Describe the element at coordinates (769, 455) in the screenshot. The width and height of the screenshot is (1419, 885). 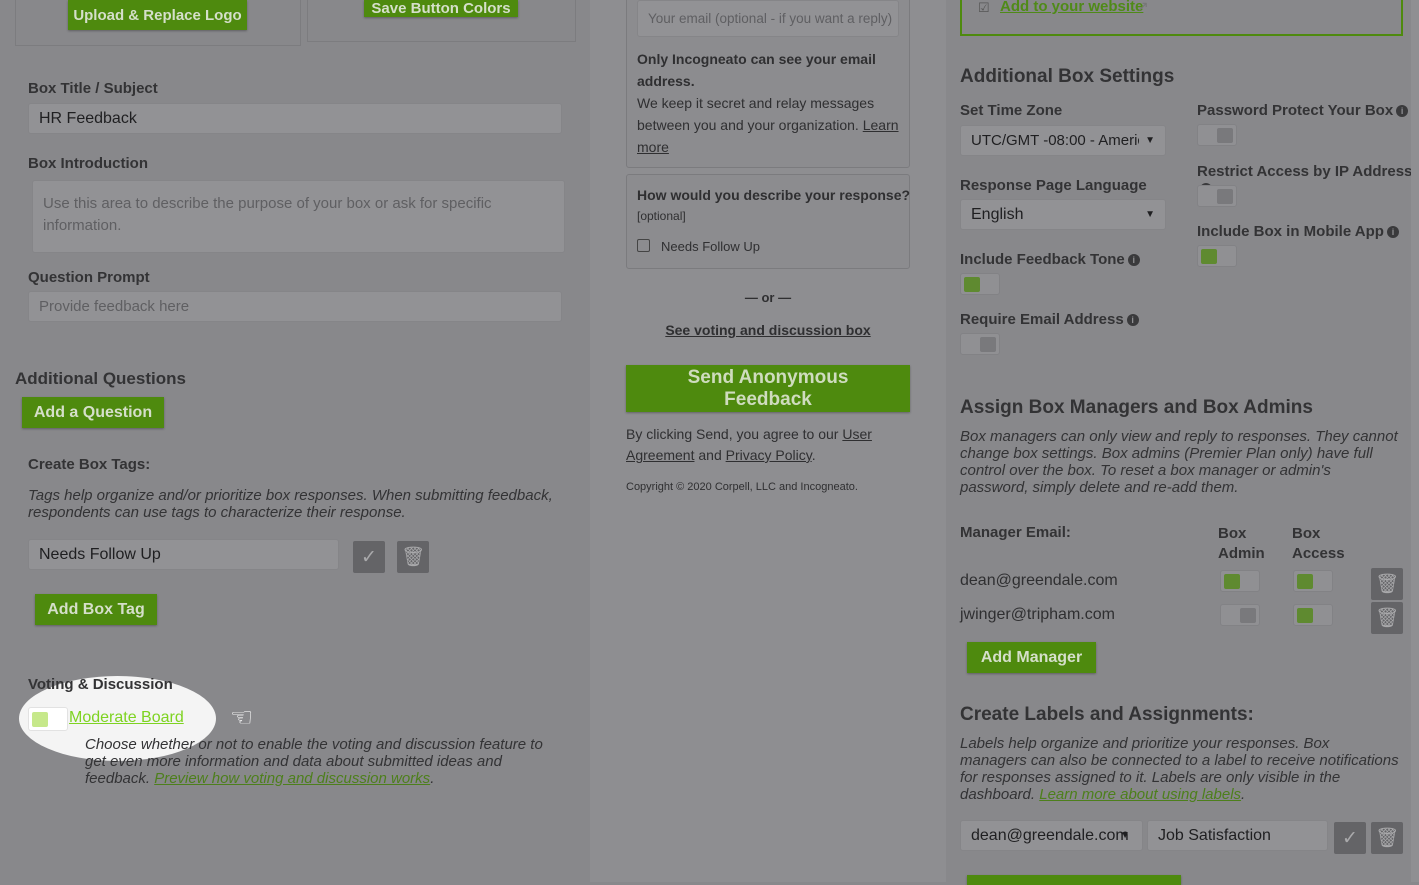
I see `privacy-policy-link: Privacy Policy` at that location.